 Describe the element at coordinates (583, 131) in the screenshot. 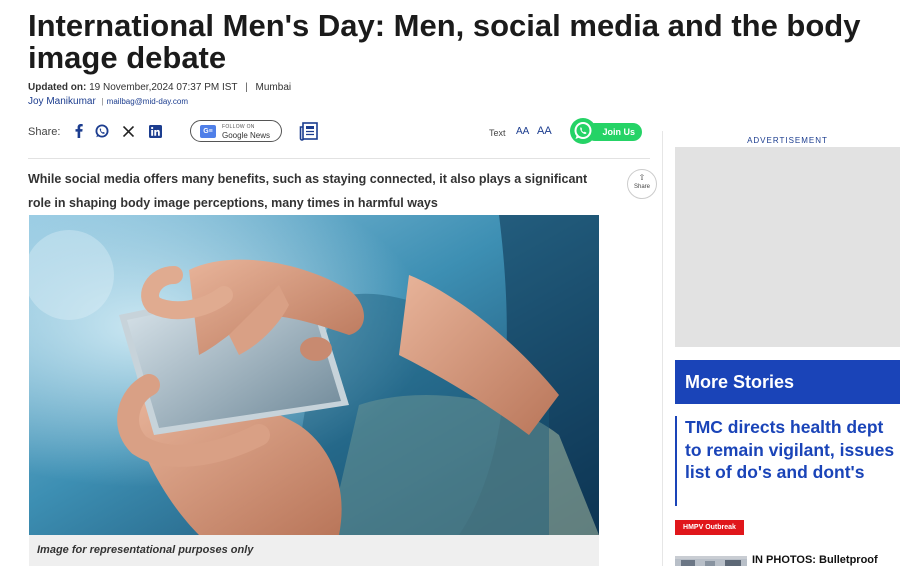

I see `whatsapp-join-icon` at that location.